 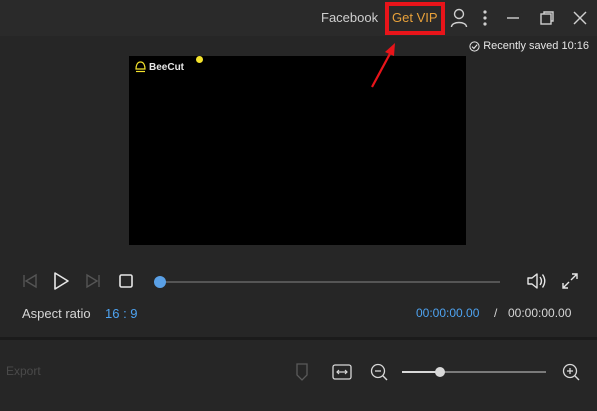 I want to click on watermark-logo: BeeCut, so click(x=159, y=67).